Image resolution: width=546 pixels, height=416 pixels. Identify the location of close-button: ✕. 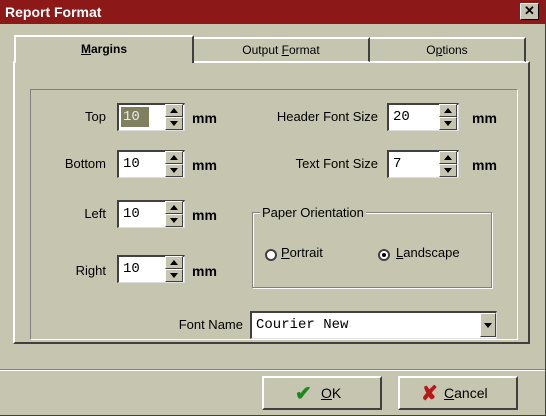
(529, 11).